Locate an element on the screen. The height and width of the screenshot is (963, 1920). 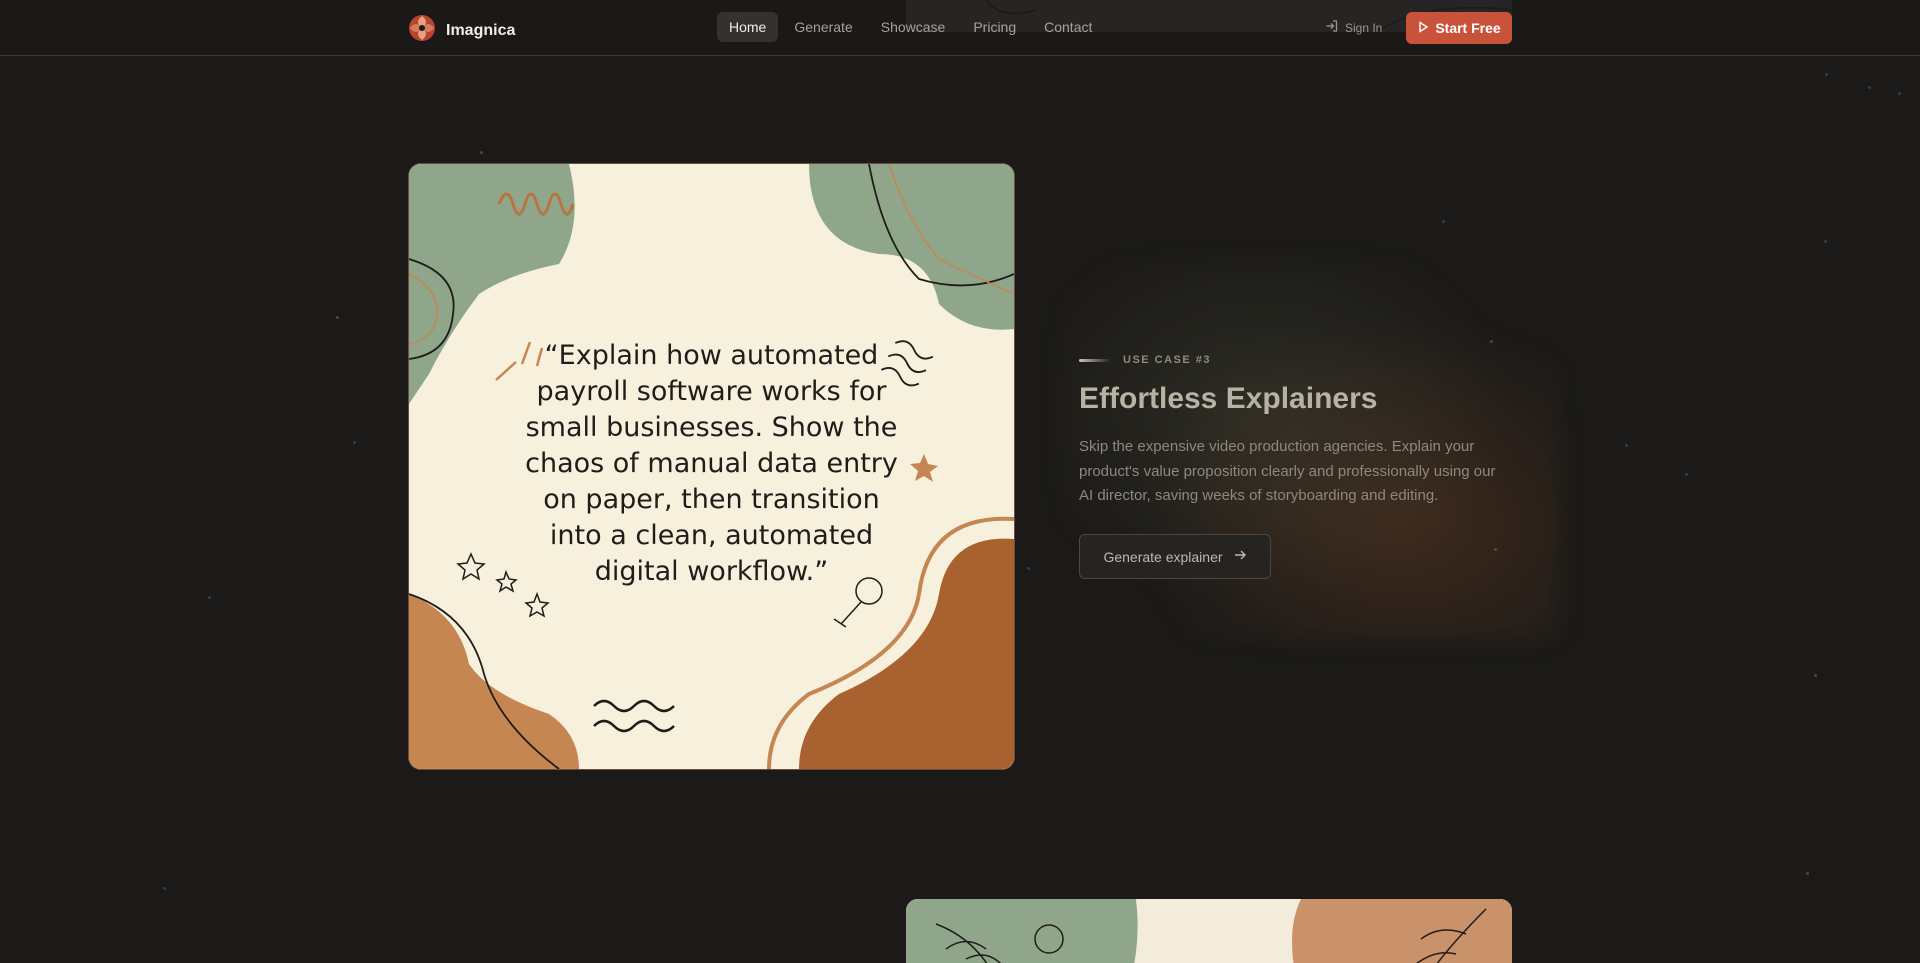
feature-headline: Effortless Explainers is located at coordinates (1228, 398).